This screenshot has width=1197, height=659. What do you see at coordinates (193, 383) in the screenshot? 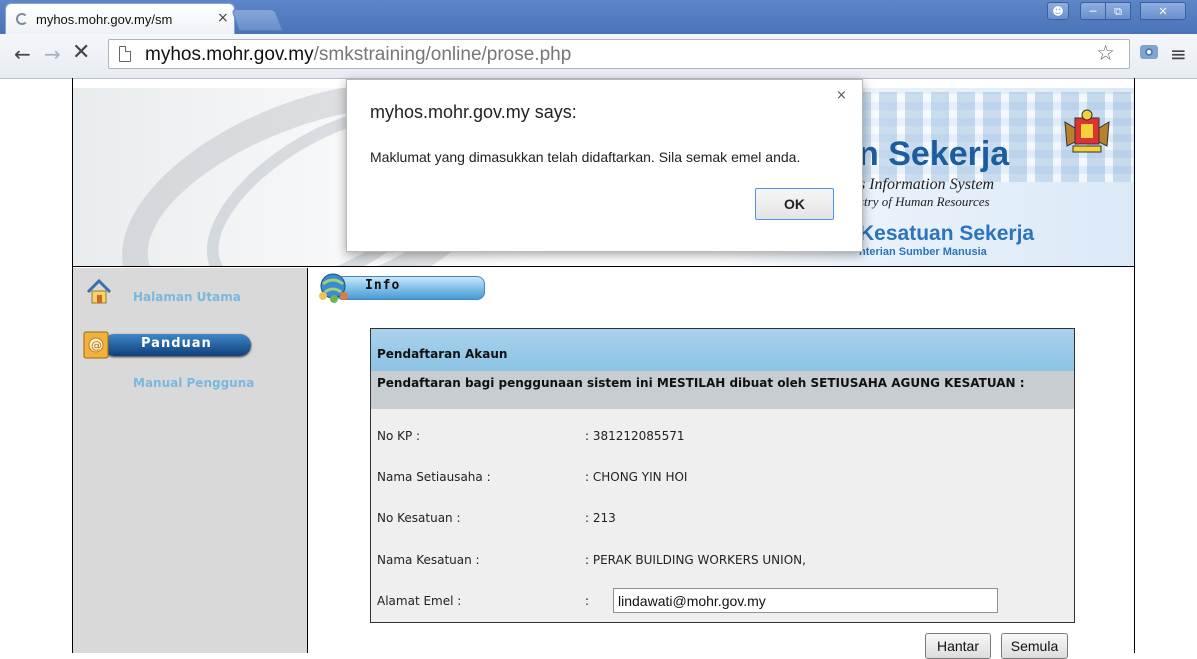
I see `sidebar-item-manual-pengguna: Manual Pengguna` at bounding box center [193, 383].